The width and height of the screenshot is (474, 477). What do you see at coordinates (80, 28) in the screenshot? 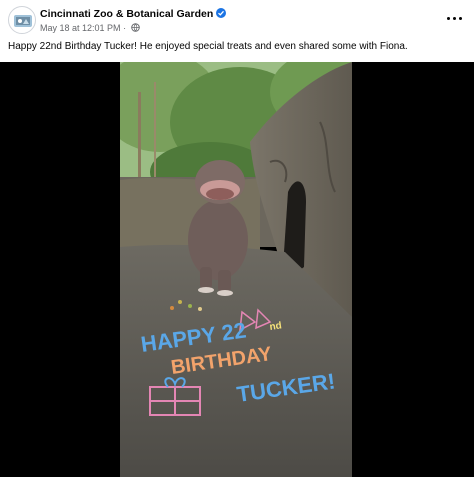
I see `post-date: May 18 at 12:01 PM` at bounding box center [80, 28].